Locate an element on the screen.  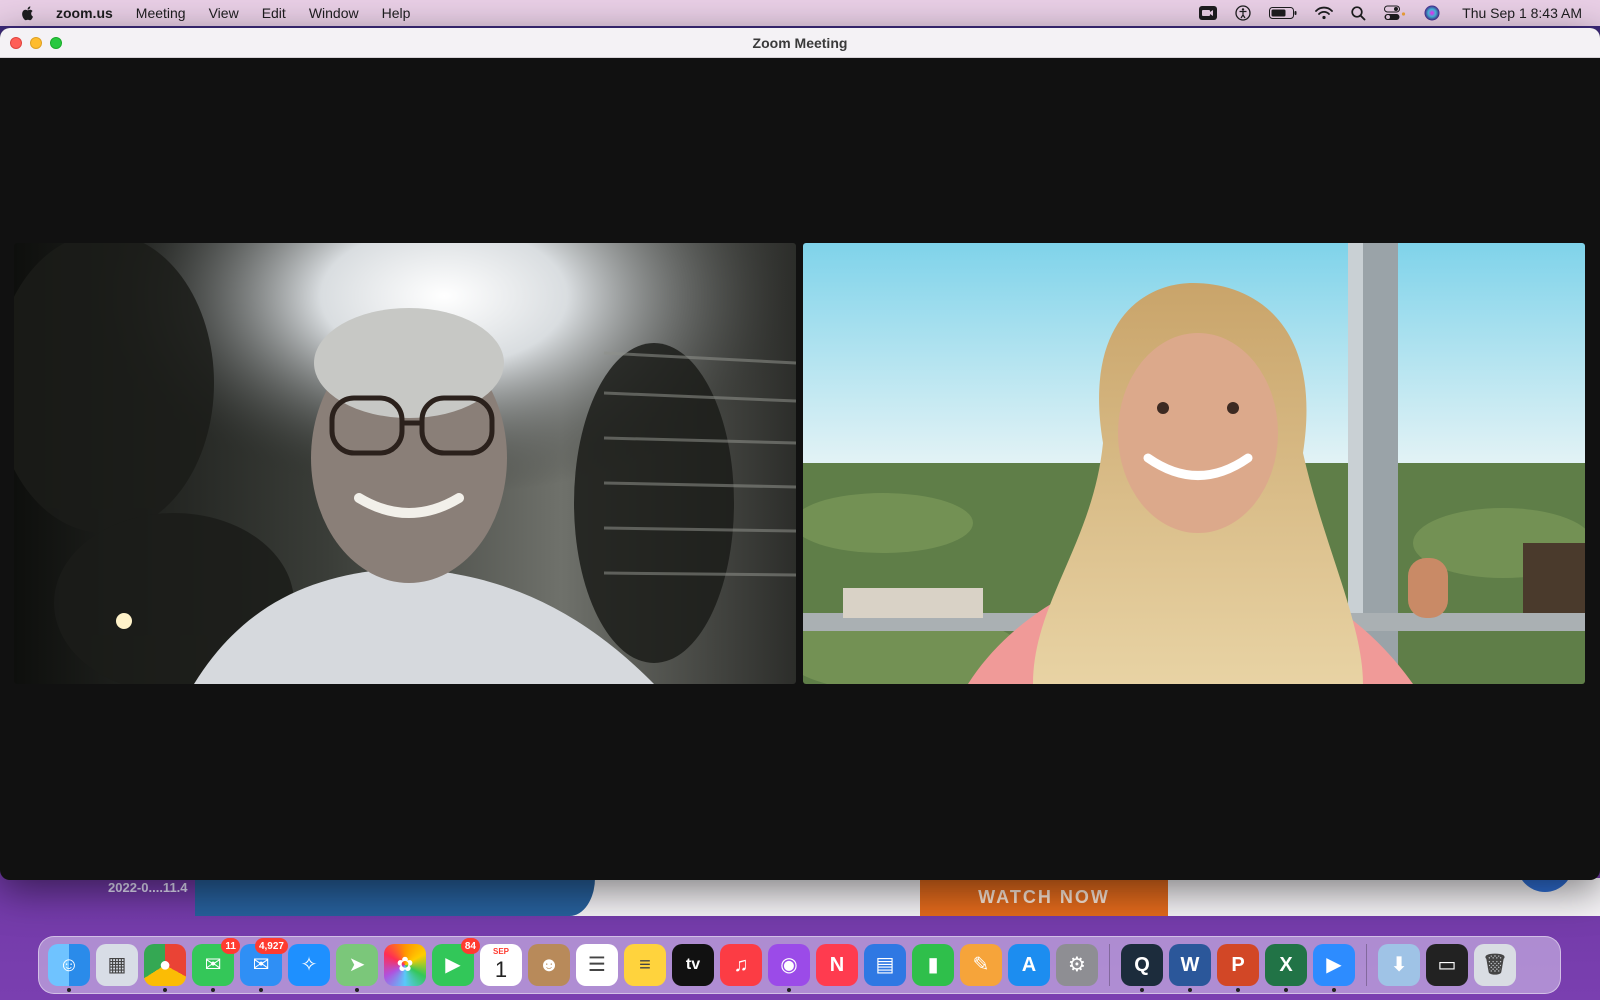
screenshot-stack-glyph: ▭ is located at coordinates (1447, 965).